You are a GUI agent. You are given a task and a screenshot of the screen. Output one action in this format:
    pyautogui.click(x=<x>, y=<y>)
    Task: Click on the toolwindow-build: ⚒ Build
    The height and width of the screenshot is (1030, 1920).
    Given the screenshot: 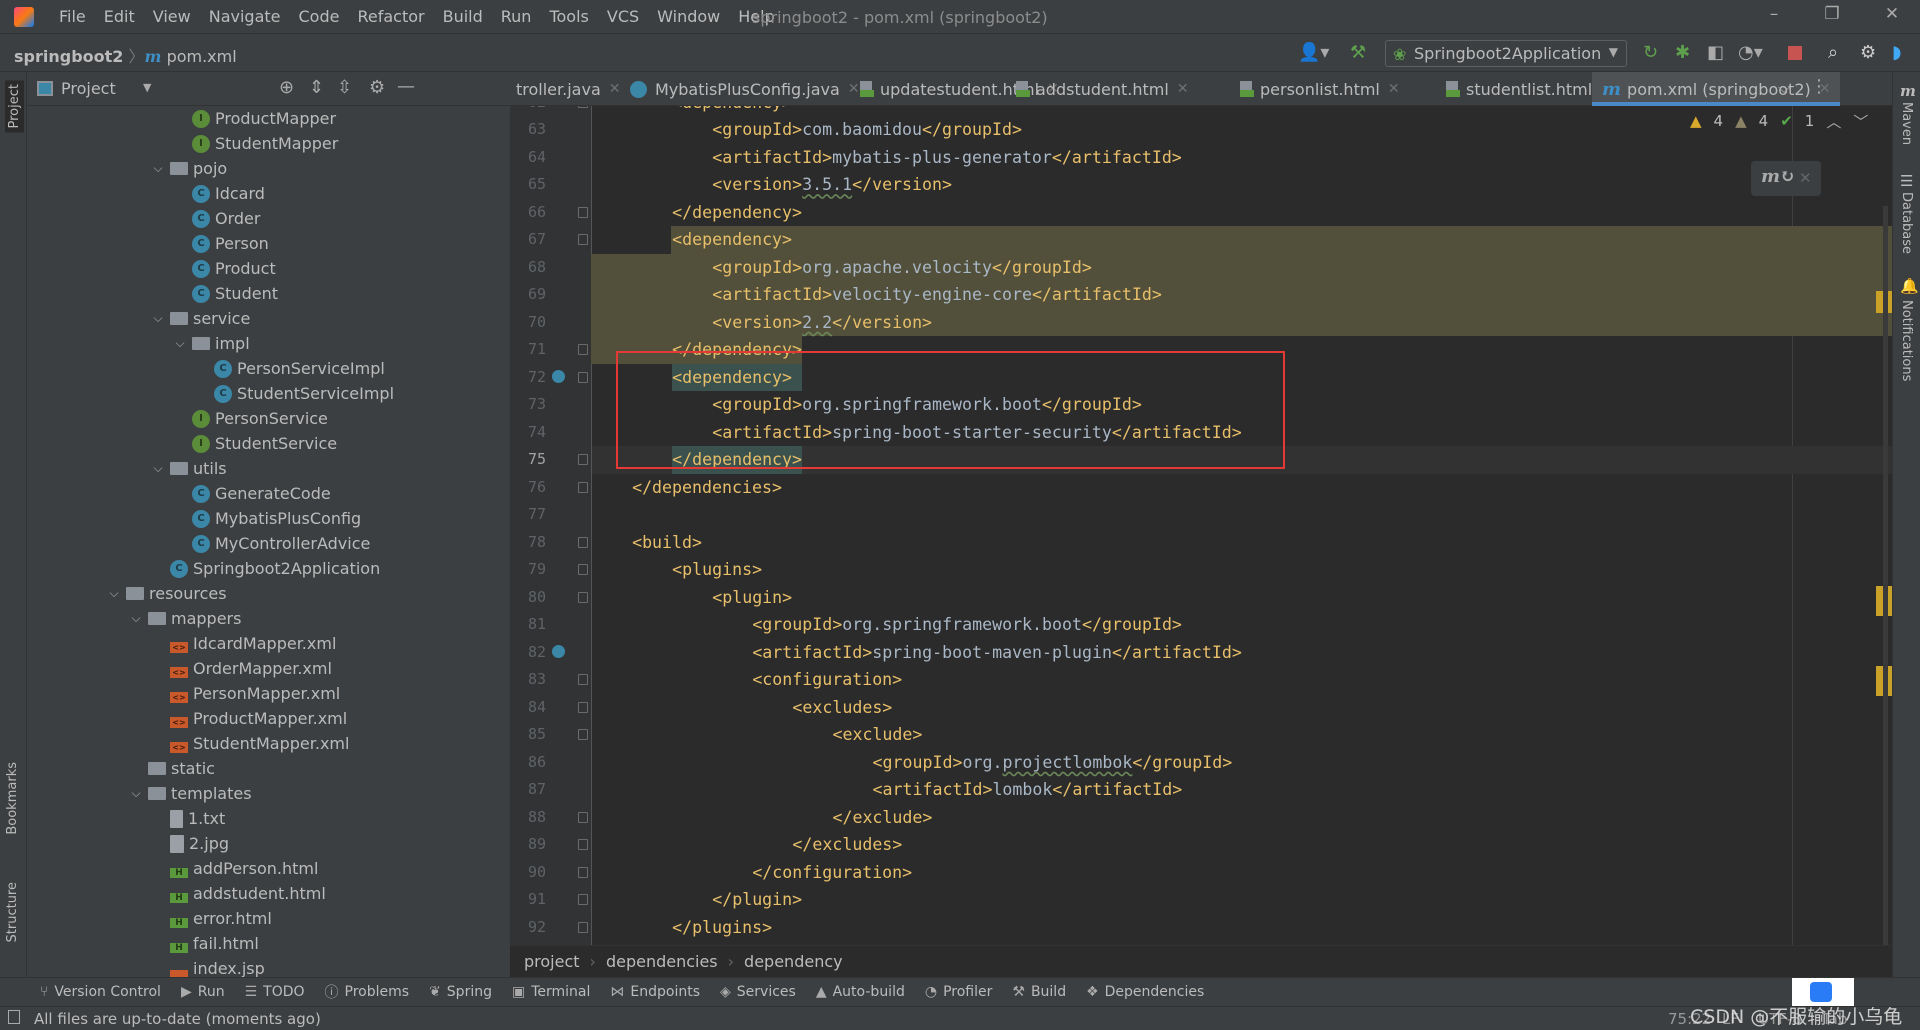 What is the action you would take?
    pyautogui.click(x=1039, y=992)
    